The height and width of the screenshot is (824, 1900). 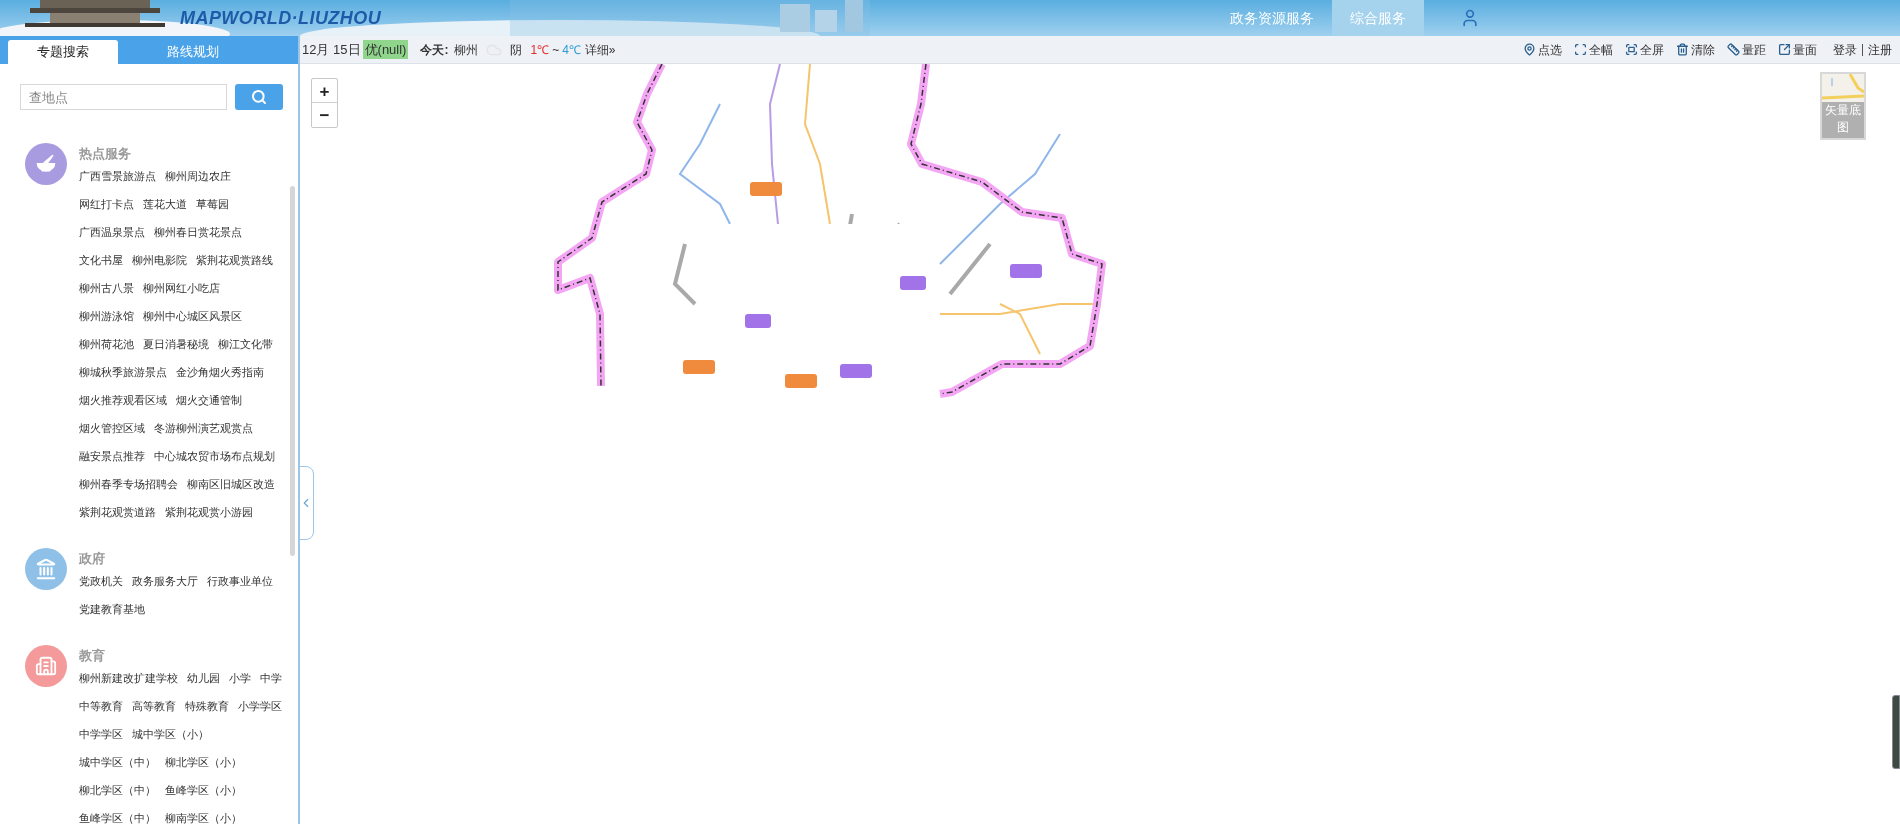 What do you see at coordinates (117, 816) in the screenshot?
I see `topic-link: 鱼峰学区（中）` at bounding box center [117, 816].